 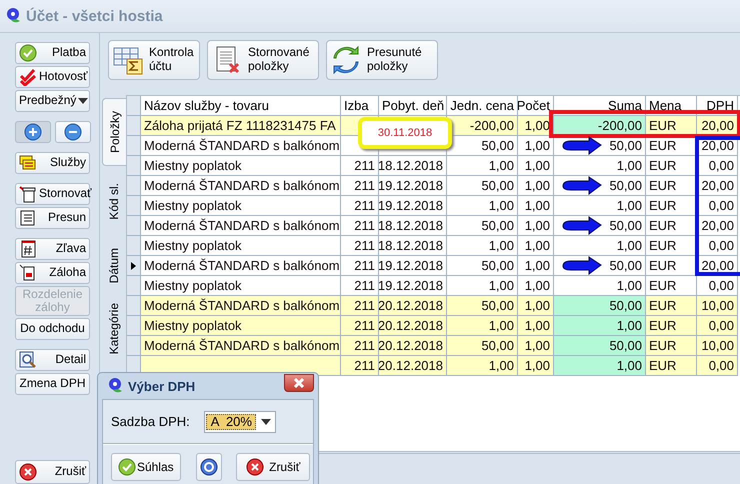 I want to click on field-label: Sadzba DPH:, so click(x=150, y=421).